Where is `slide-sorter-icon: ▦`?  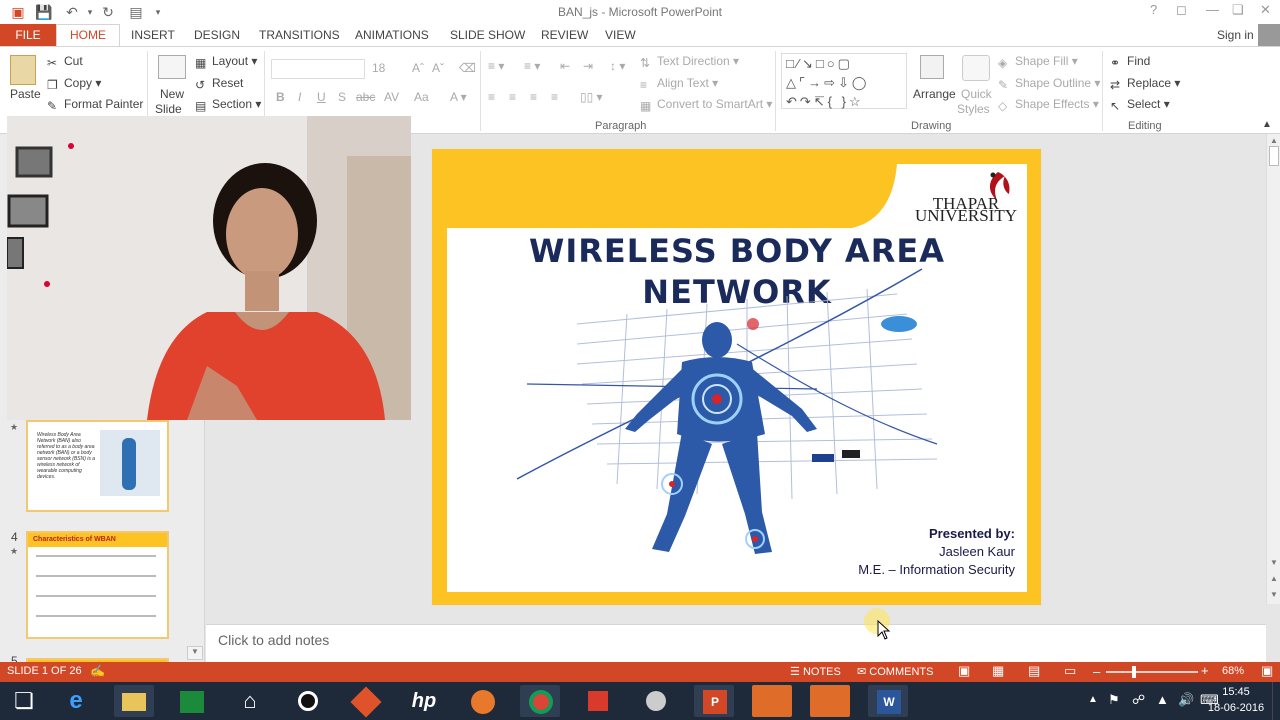
slide-sorter-icon: ▦ is located at coordinates (998, 671).